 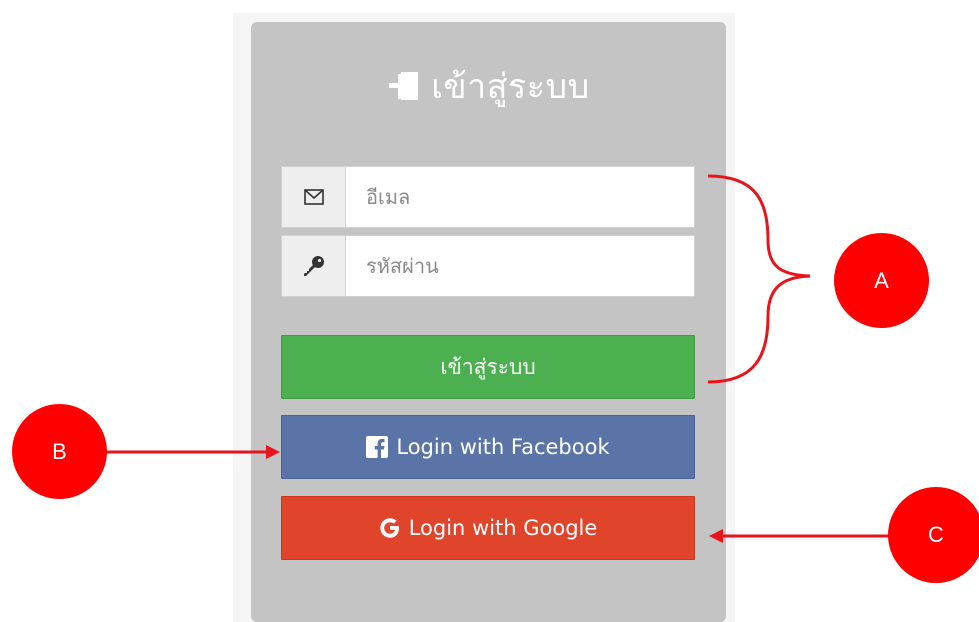 I want to click on annotation-marker-b-label: B, so click(x=59, y=451).